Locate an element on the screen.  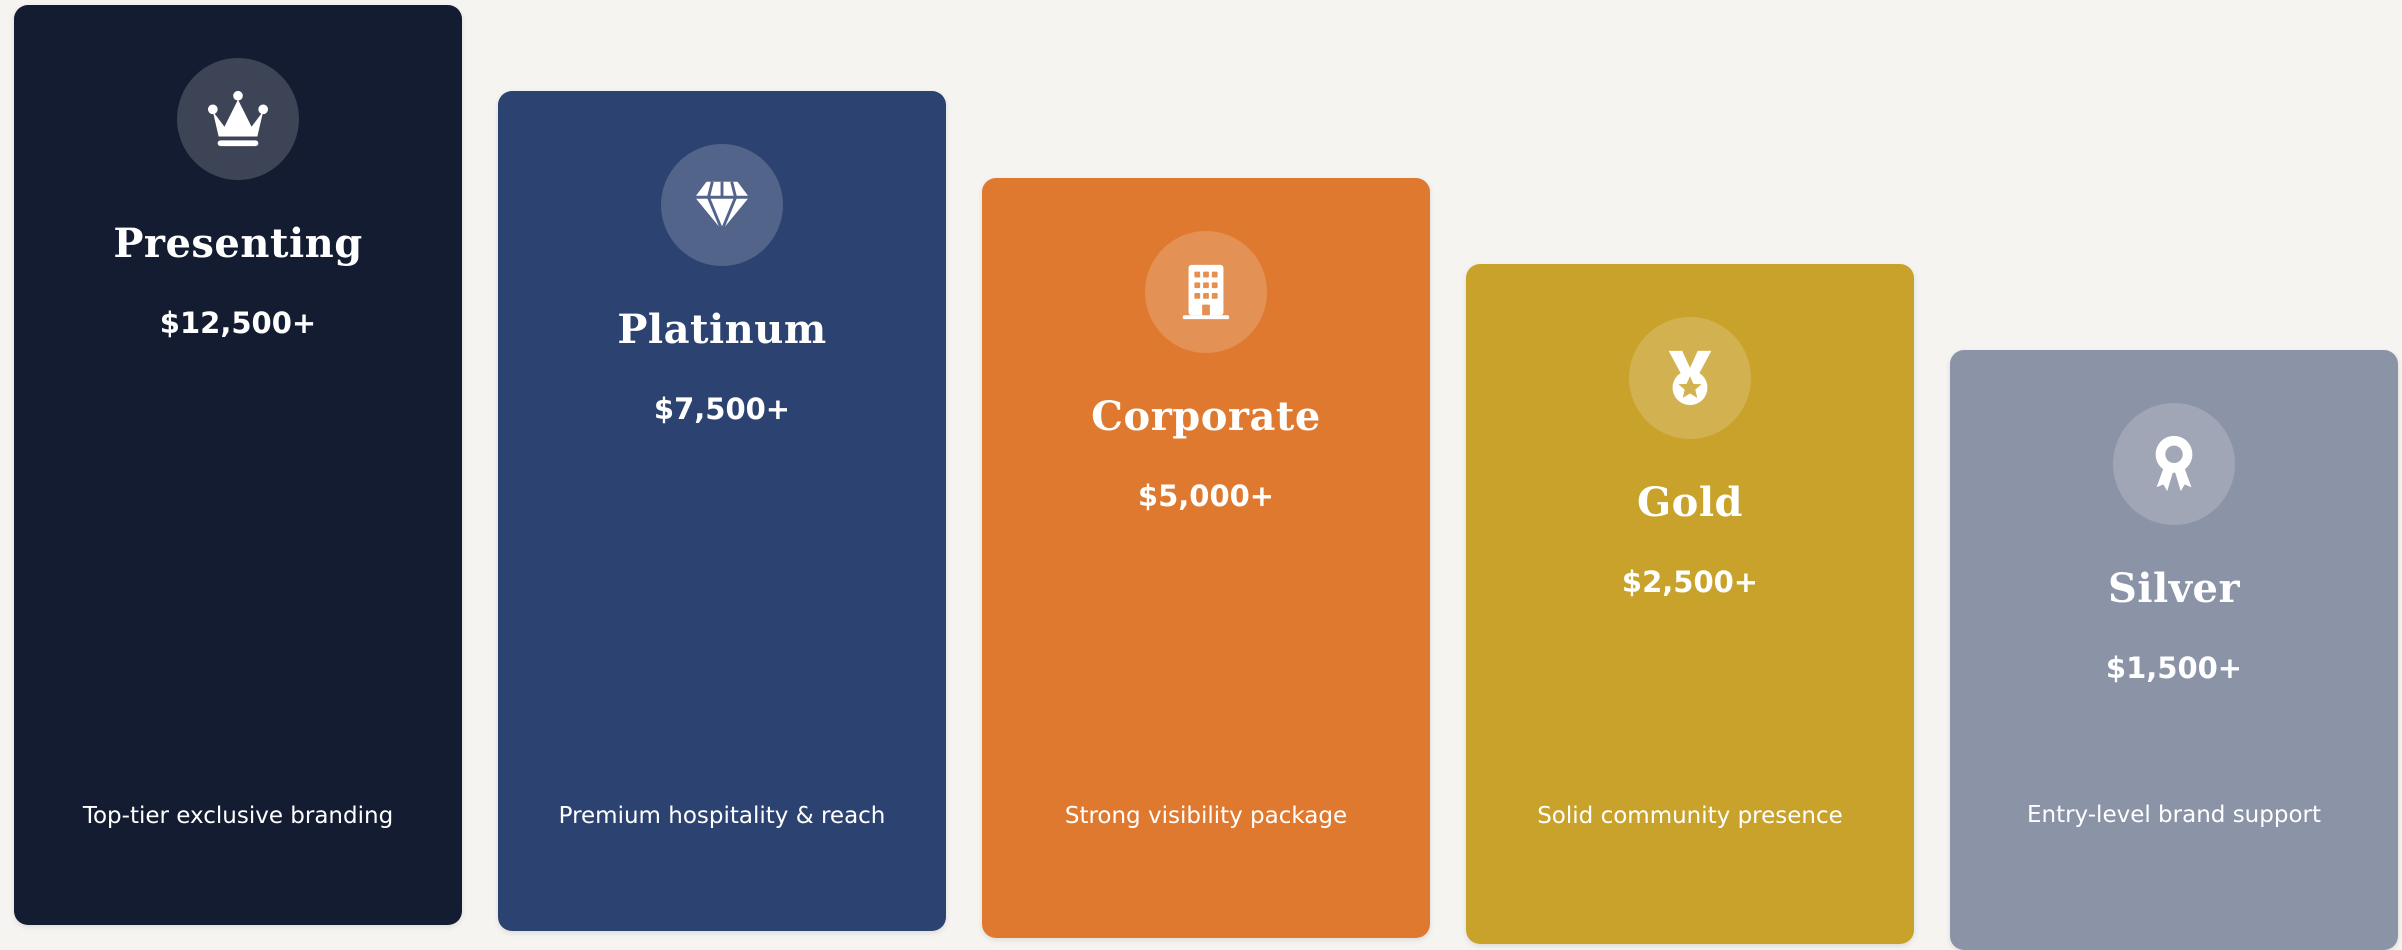
building-icon is located at coordinates (1206, 292).